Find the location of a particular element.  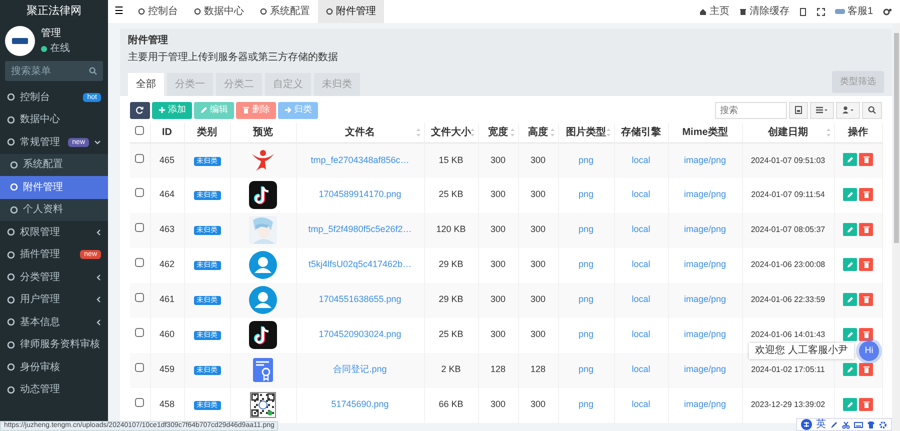

file-link: 1704589914170.png is located at coordinates (360, 194).